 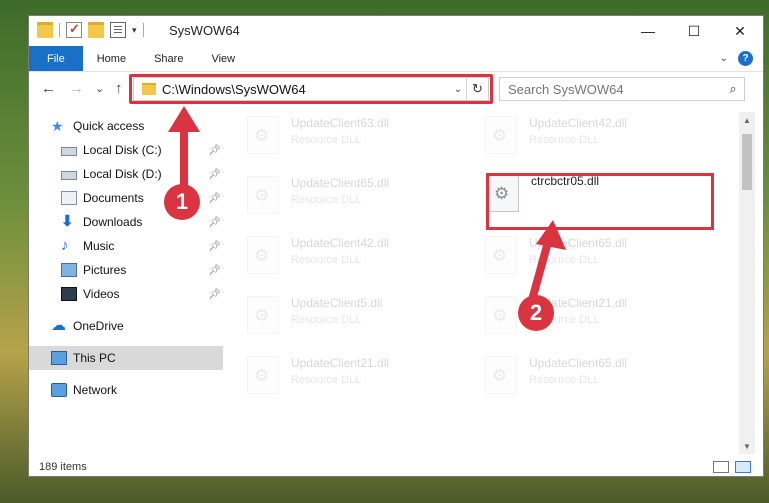 What do you see at coordinates (396, 466) in the screenshot?
I see `status-bar: 189 items` at bounding box center [396, 466].